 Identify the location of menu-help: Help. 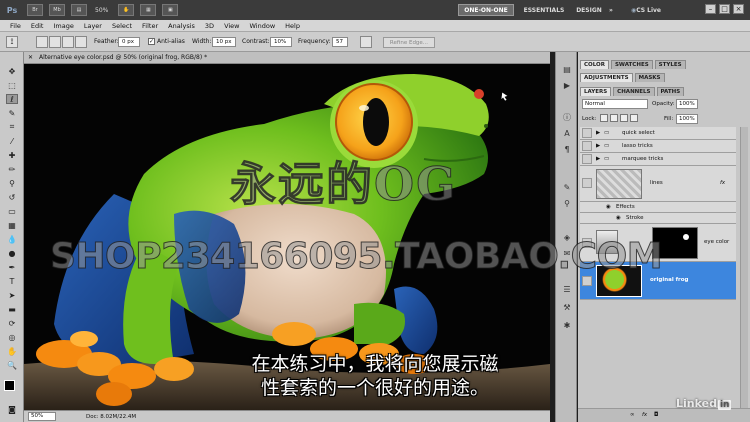
(292, 26).